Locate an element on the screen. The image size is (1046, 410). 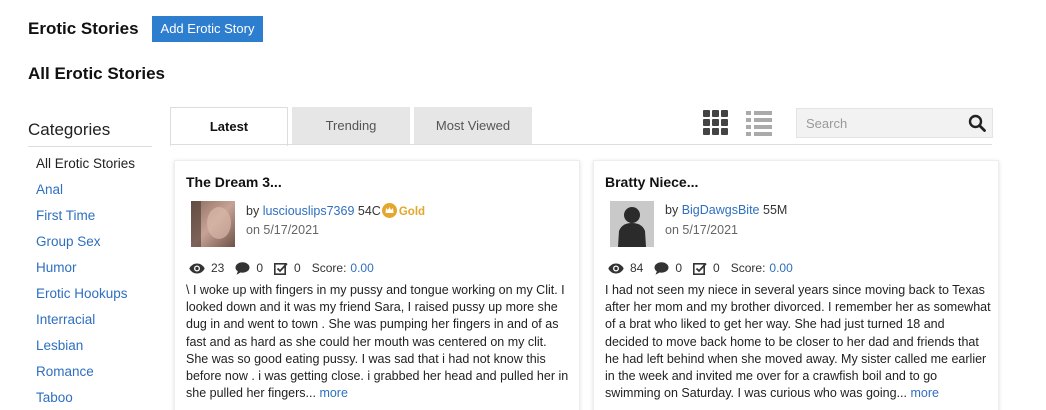
views-count: 84 is located at coordinates (637, 268).